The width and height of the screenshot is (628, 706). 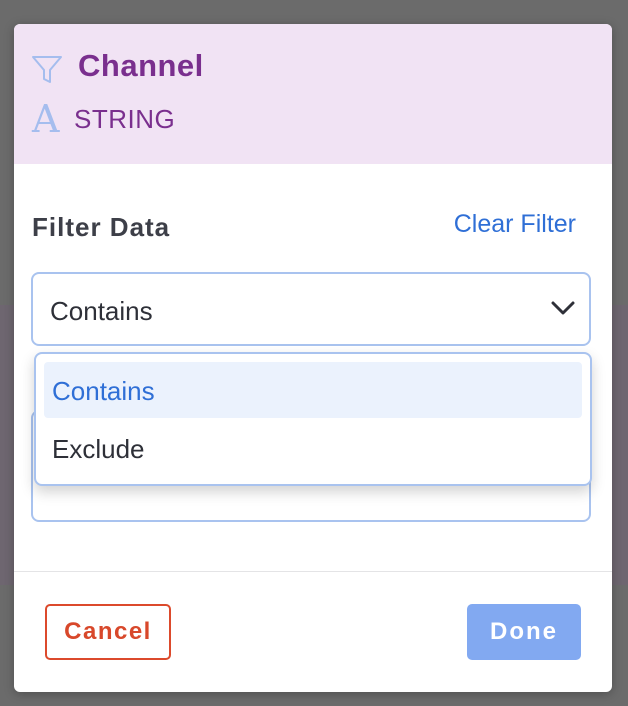 I want to click on done-button: Done, so click(x=524, y=632).